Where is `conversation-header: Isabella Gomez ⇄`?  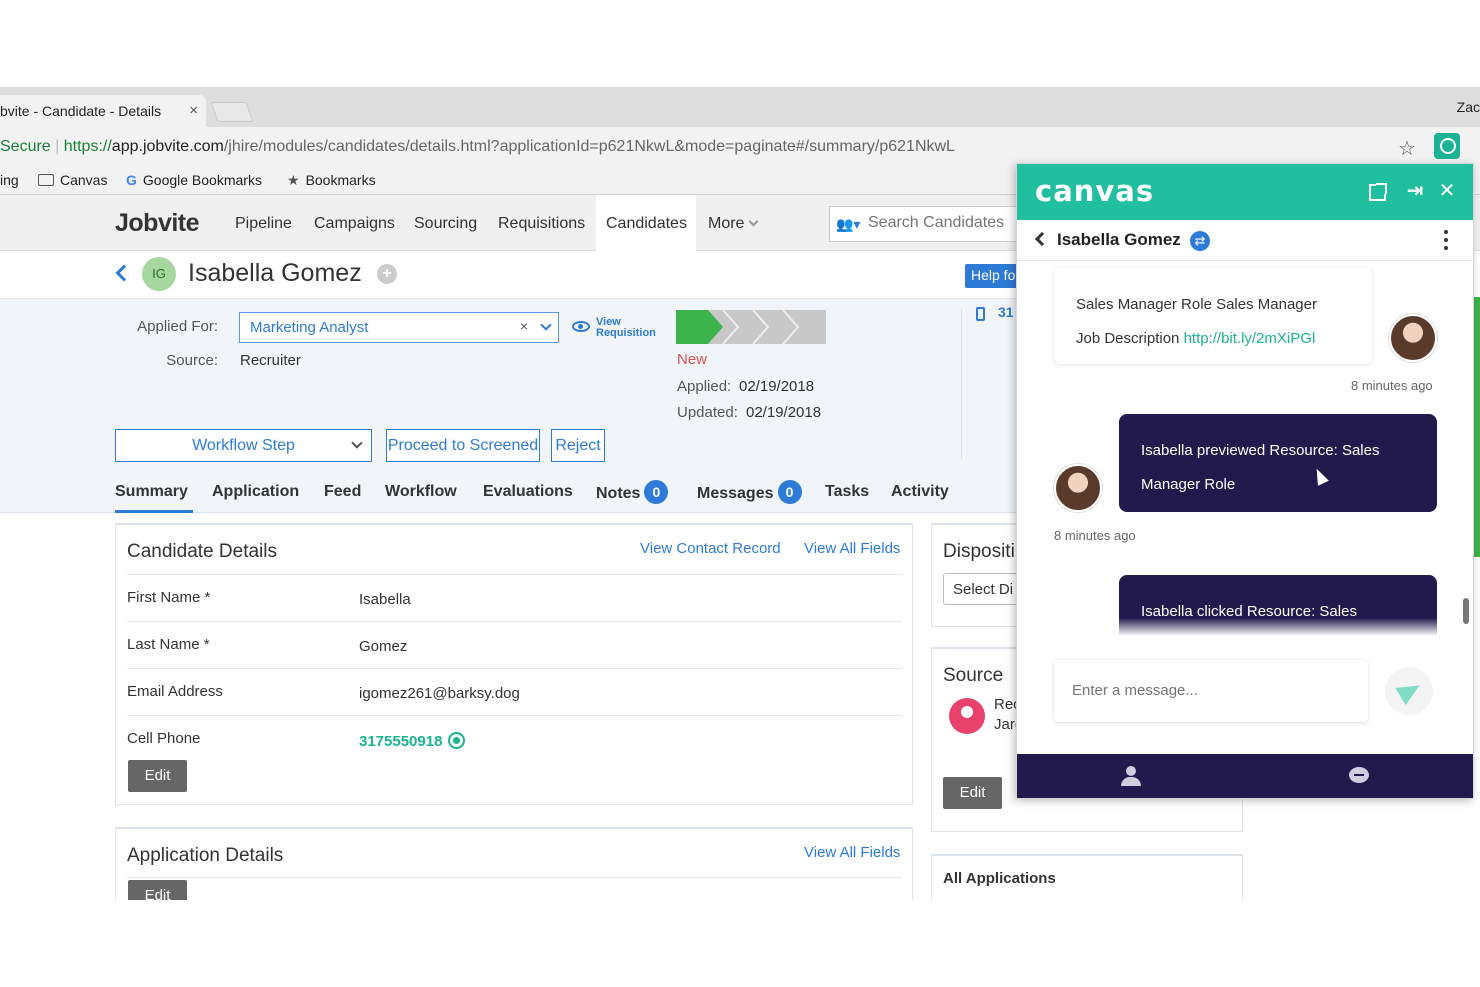
conversation-header: Isabella Gomez ⇄ is located at coordinates (1245, 240).